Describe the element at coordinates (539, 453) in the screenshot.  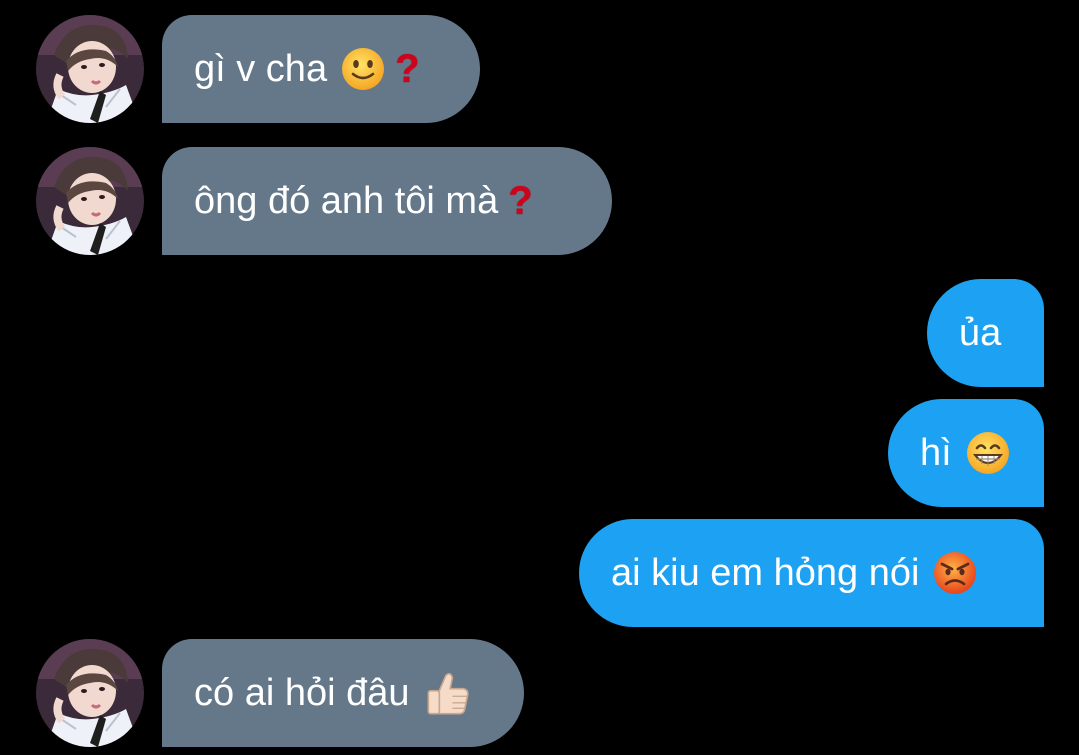
I see `message-row: hì` at that location.